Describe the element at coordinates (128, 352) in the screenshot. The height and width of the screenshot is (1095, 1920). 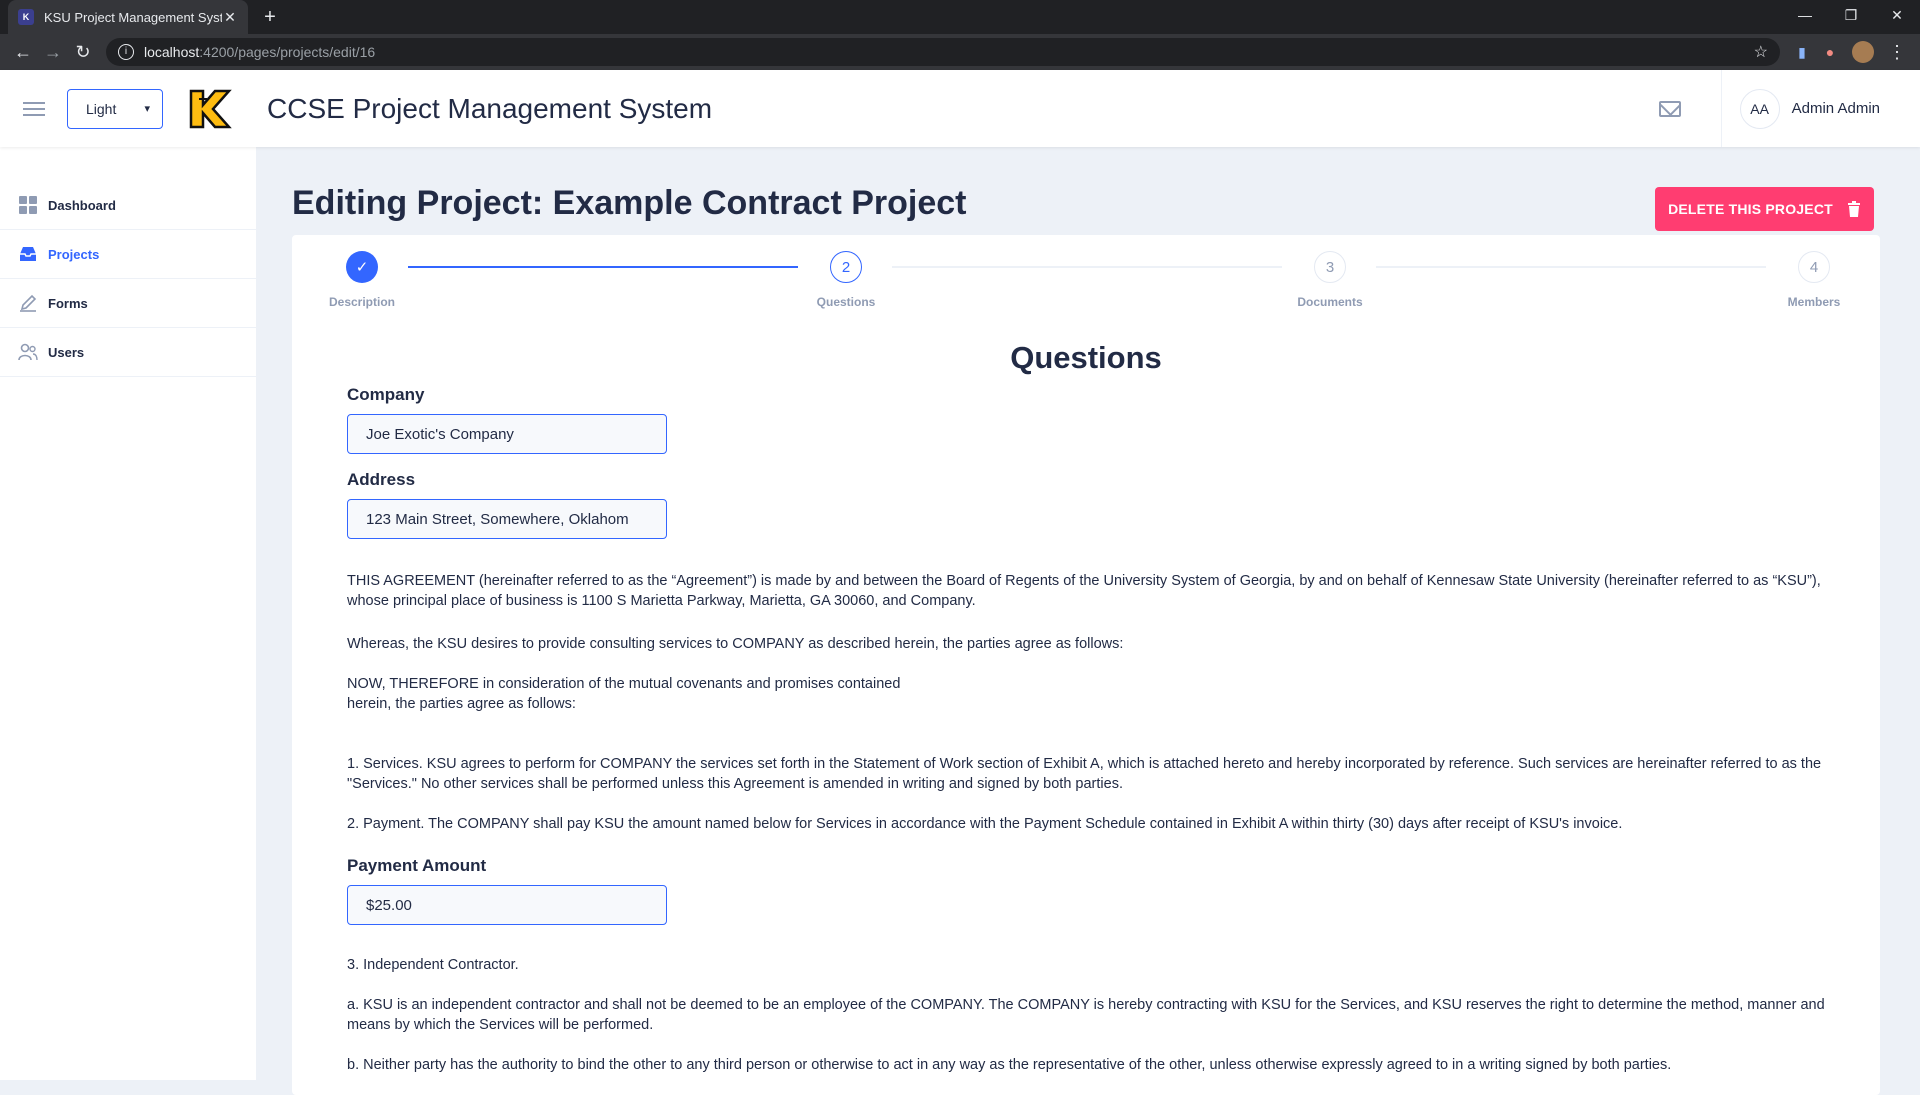
I see `sidebar-item-users: Users` at that location.